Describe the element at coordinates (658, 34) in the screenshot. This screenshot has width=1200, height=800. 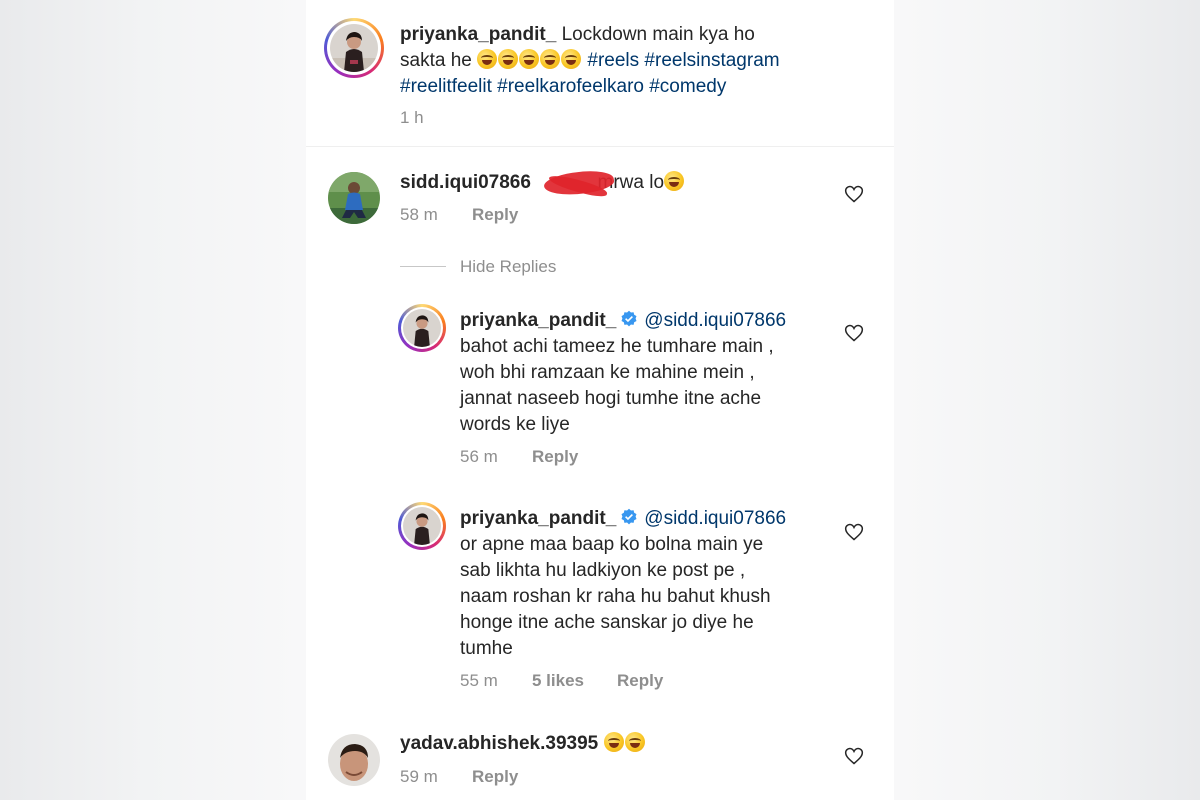
I see `caption-line1: Lockdown main kya ho` at that location.